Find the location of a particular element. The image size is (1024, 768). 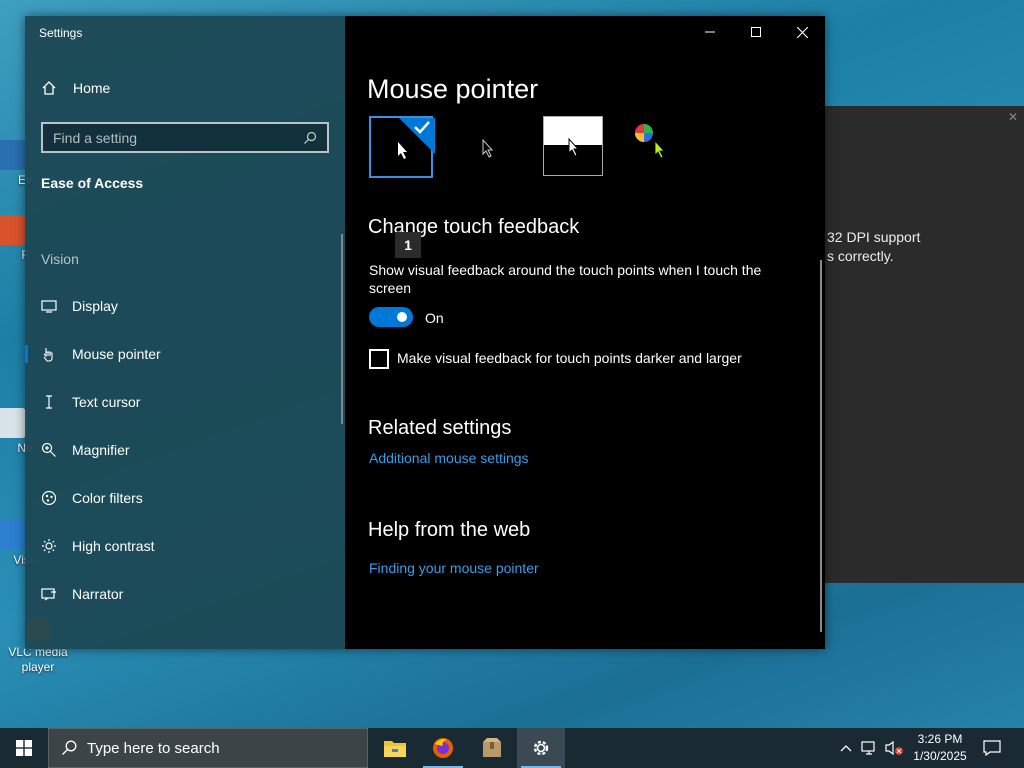

text-cursor-icon is located at coordinates (49, 402).